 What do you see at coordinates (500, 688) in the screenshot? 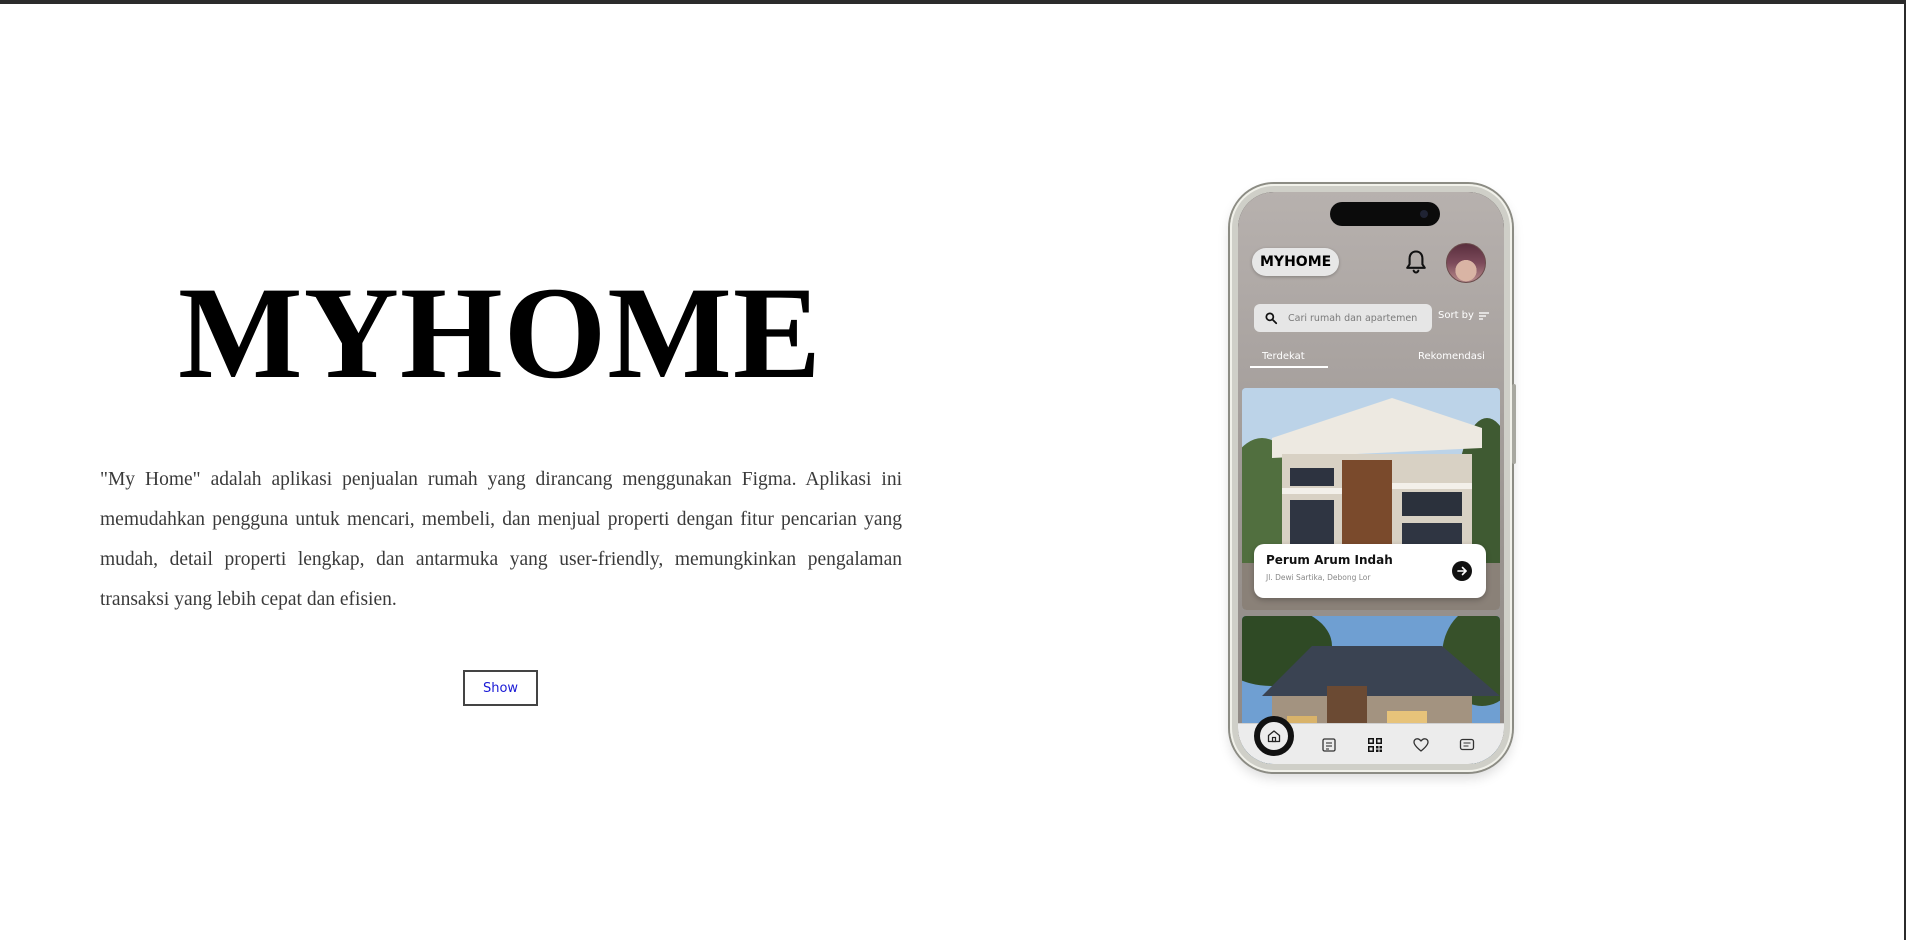
I see `show-button: Show` at bounding box center [500, 688].